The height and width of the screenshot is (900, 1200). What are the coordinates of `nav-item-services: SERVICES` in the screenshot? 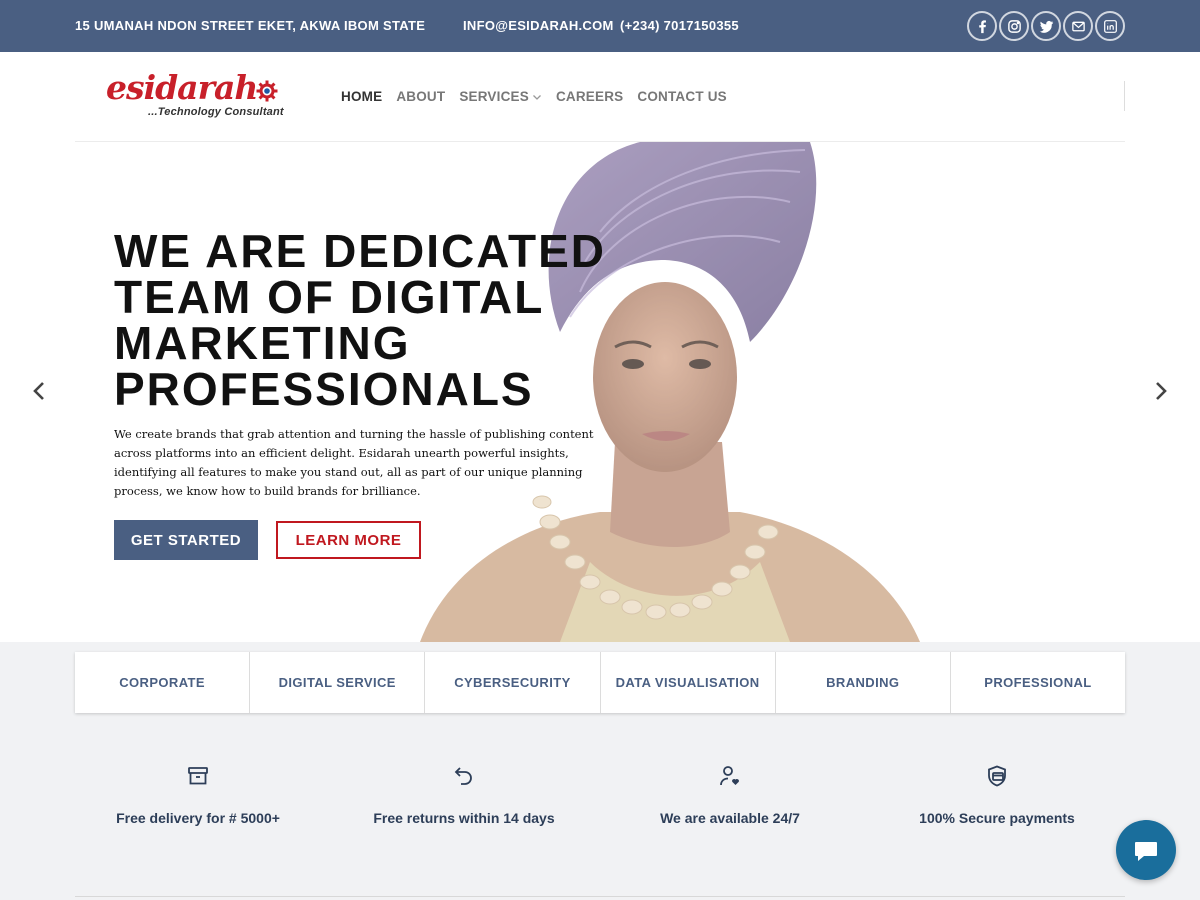 It's located at (500, 96).